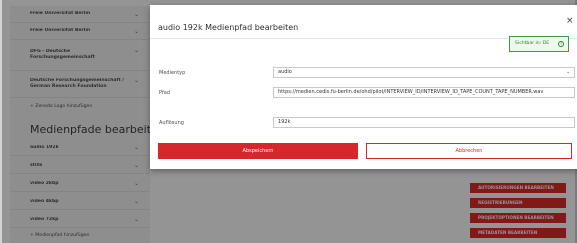 Image resolution: width=577 pixels, height=243 pixels. I want to click on resolution-value: 192k, so click(284, 122).